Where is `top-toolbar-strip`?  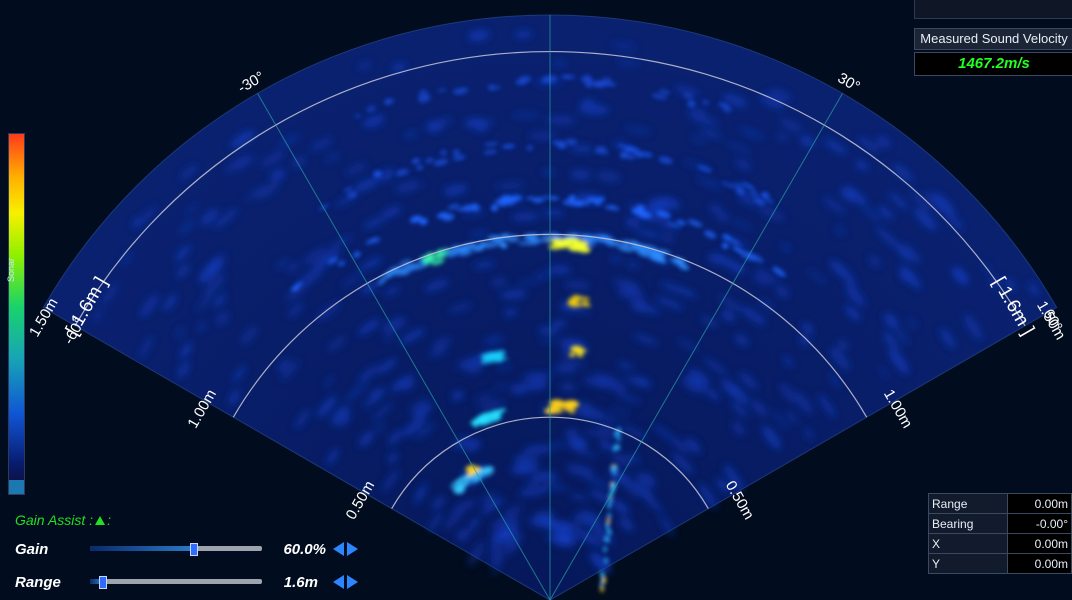
top-toolbar-strip is located at coordinates (993, 9).